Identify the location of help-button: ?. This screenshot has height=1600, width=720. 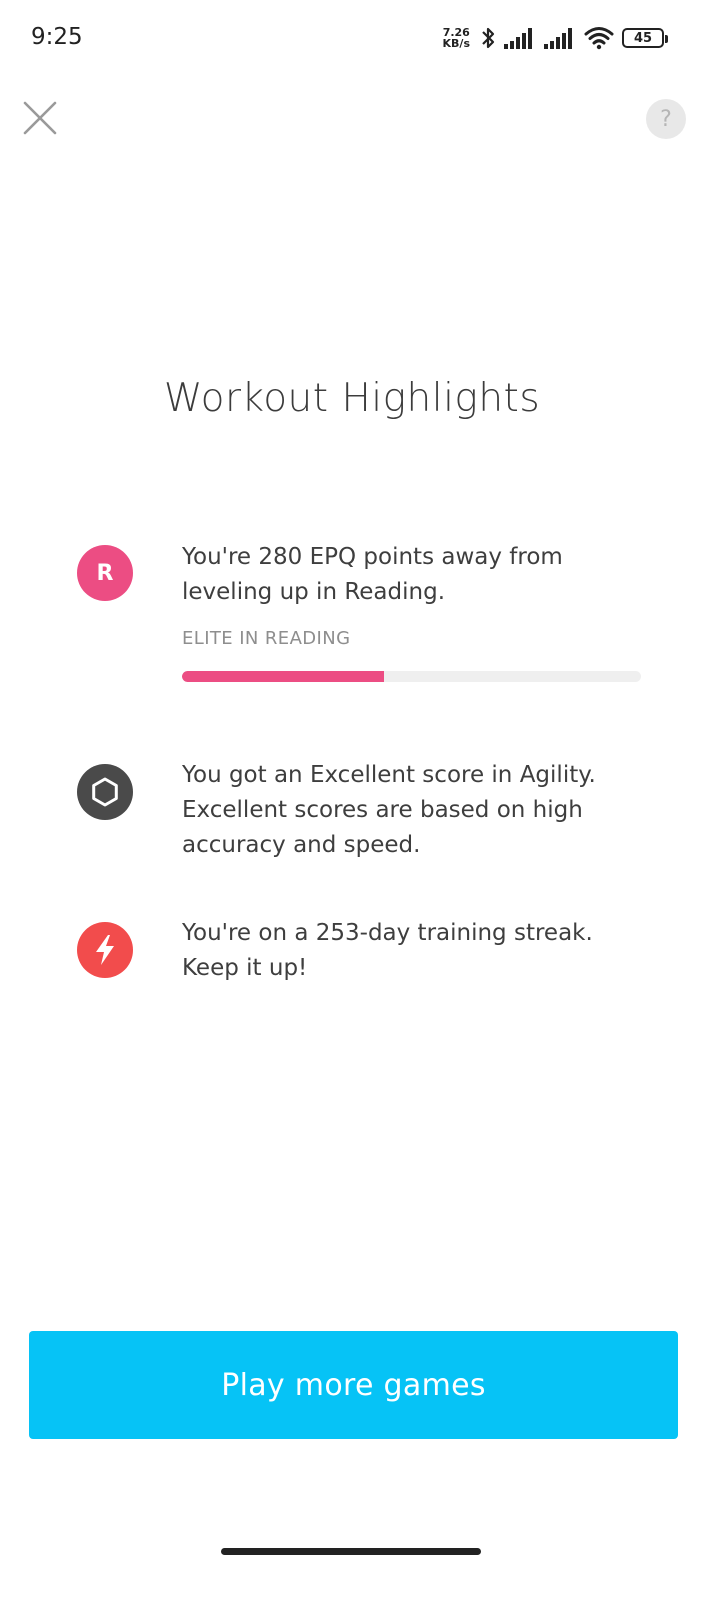
(666, 119).